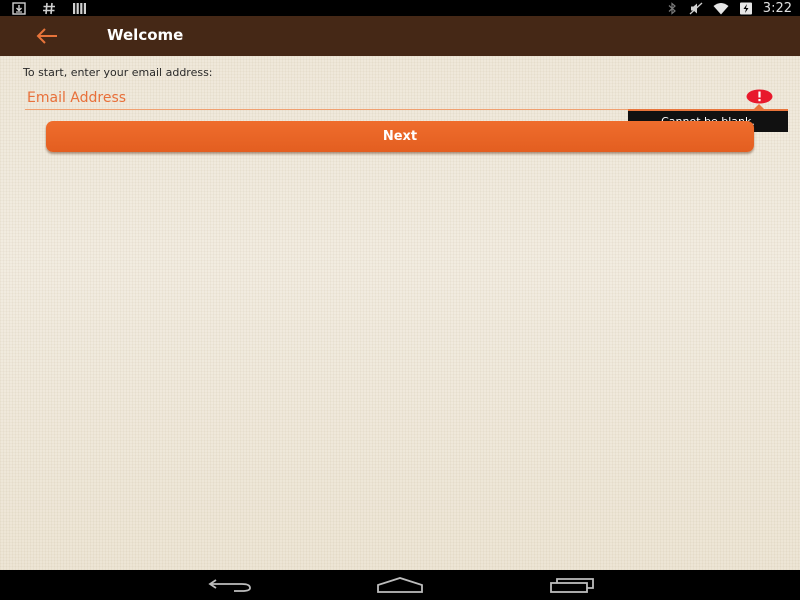 The width and height of the screenshot is (800, 600). I want to click on hash-icon, so click(49, 8).